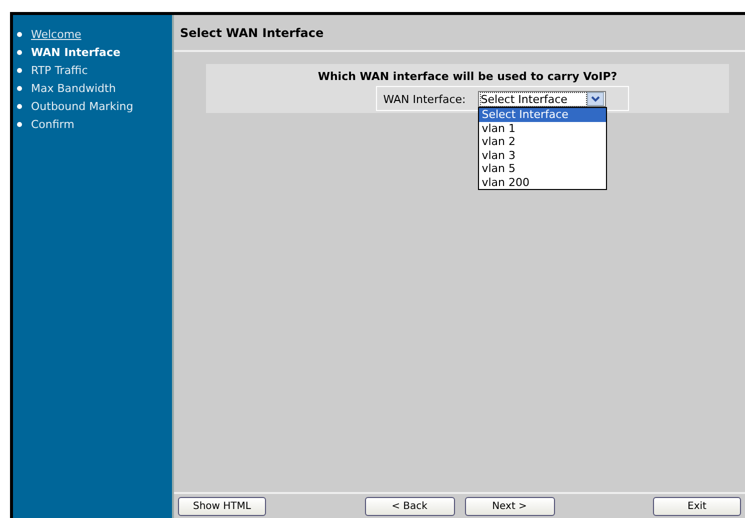  I want to click on dropdown-option: vlan 1, so click(542, 128).